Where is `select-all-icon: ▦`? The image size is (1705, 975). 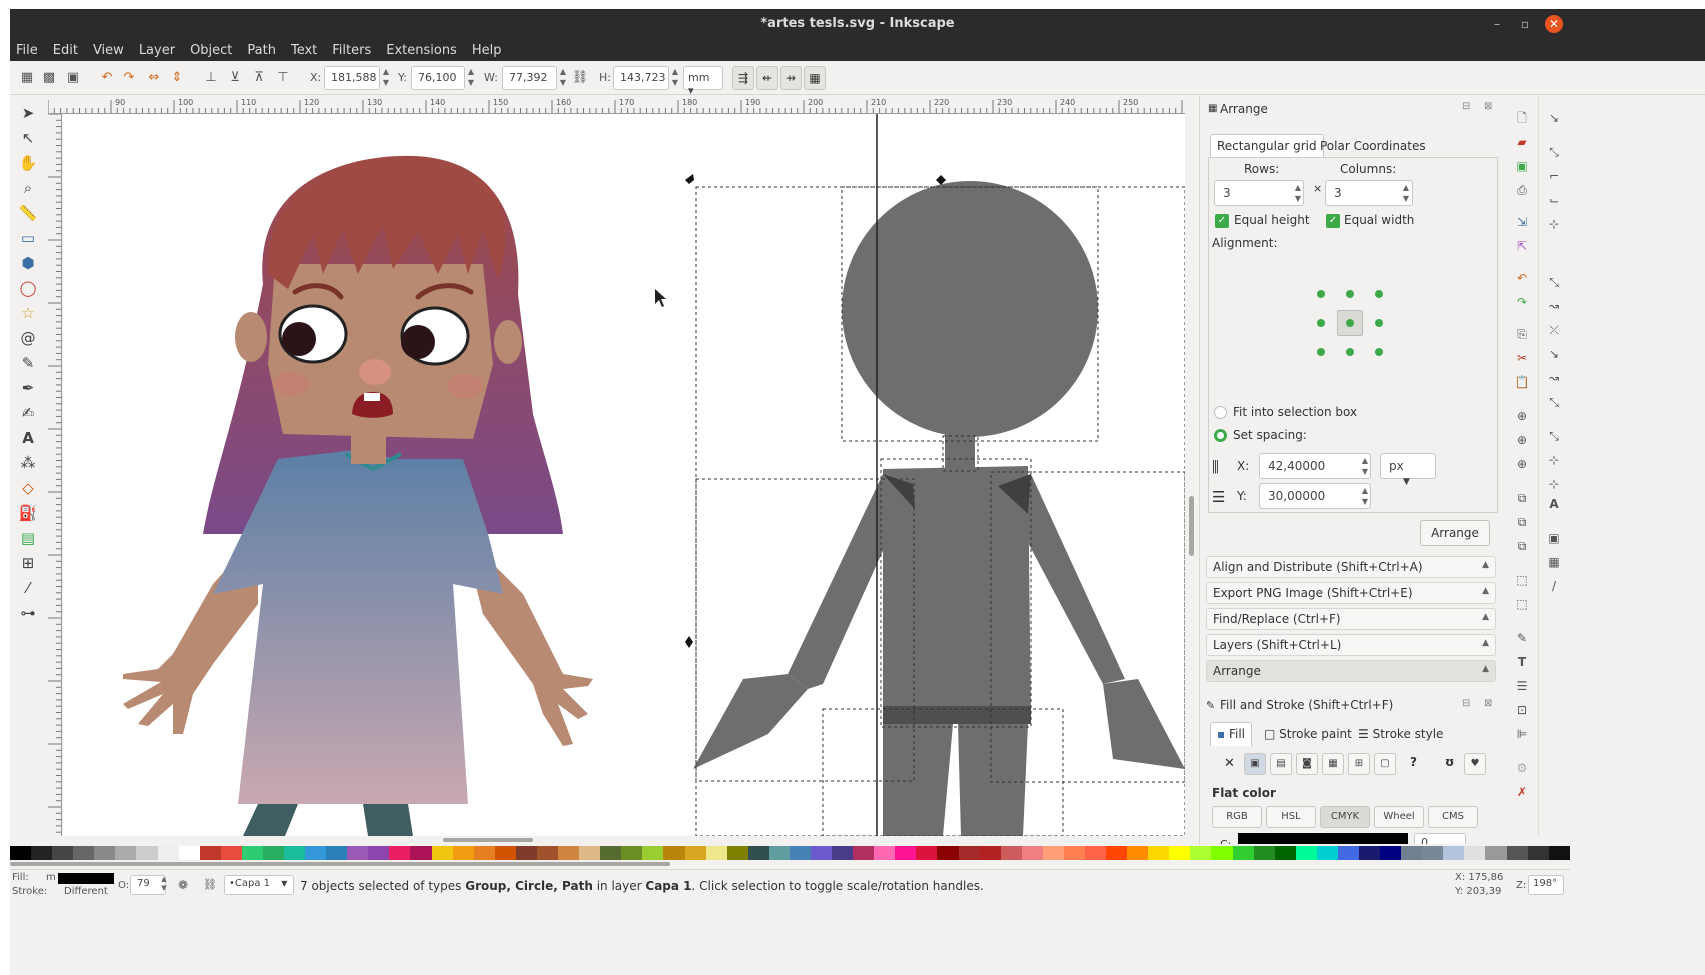 select-all-icon: ▦ is located at coordinates (27, 78).